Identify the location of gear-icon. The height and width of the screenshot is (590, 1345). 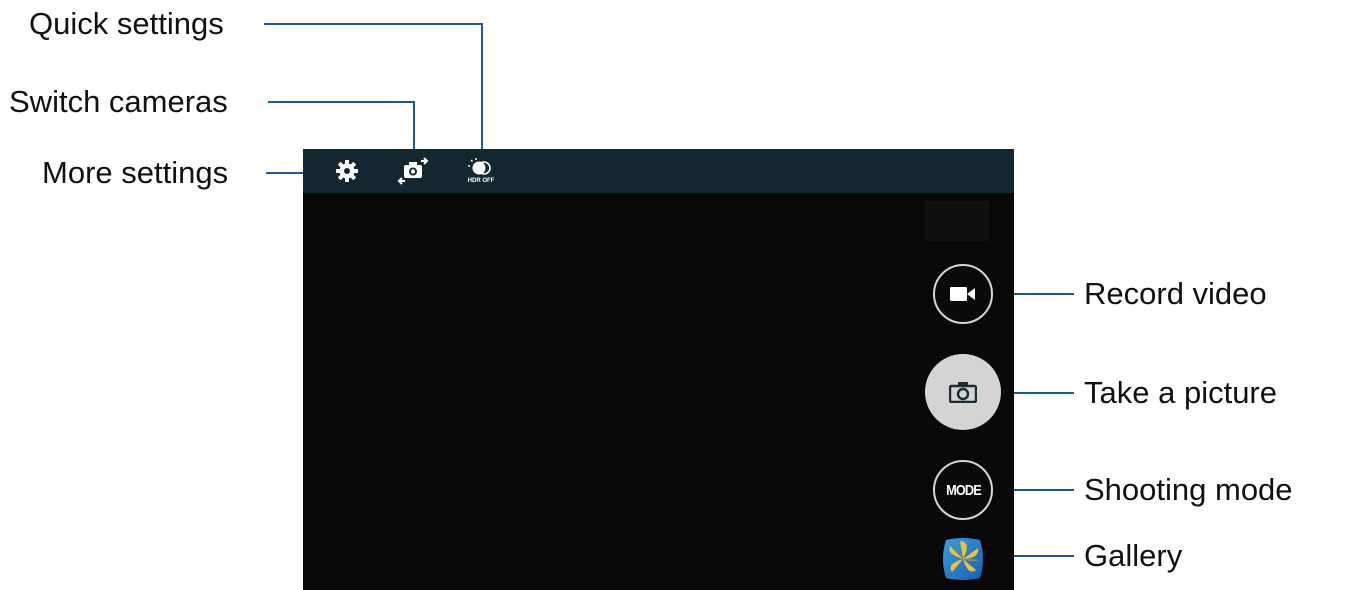
(347, 171).